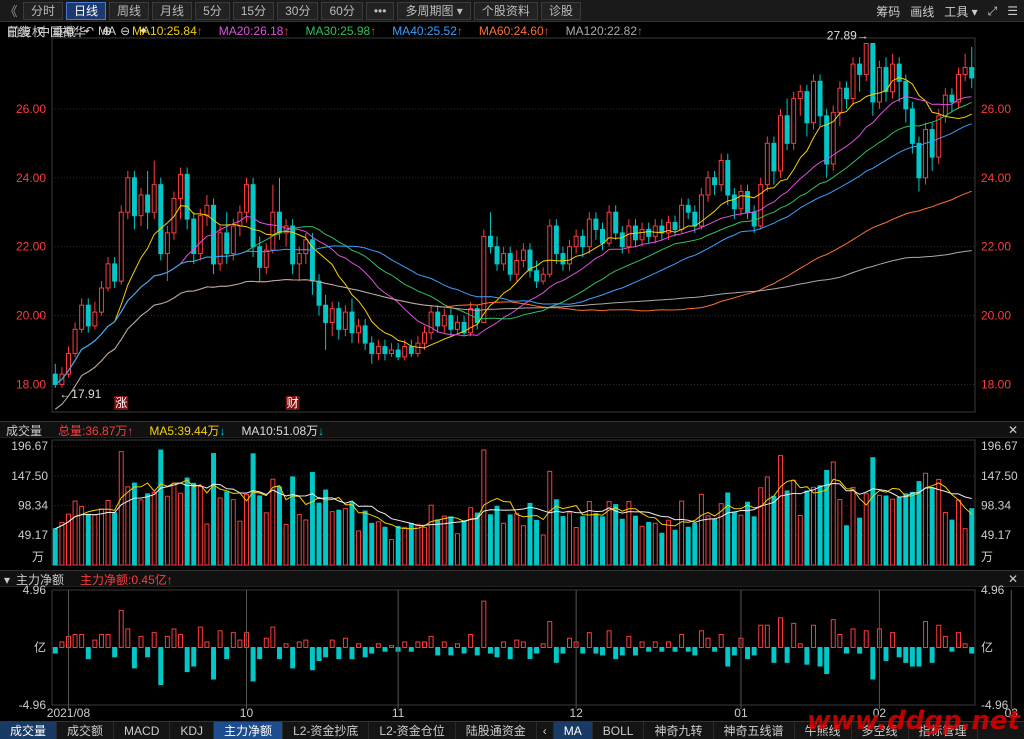 The image size is (1024, 739). Describe the element at coordinates (754, 730) in the screenshot. I see `tab-five-lines: 神奇五线谱` at that location.